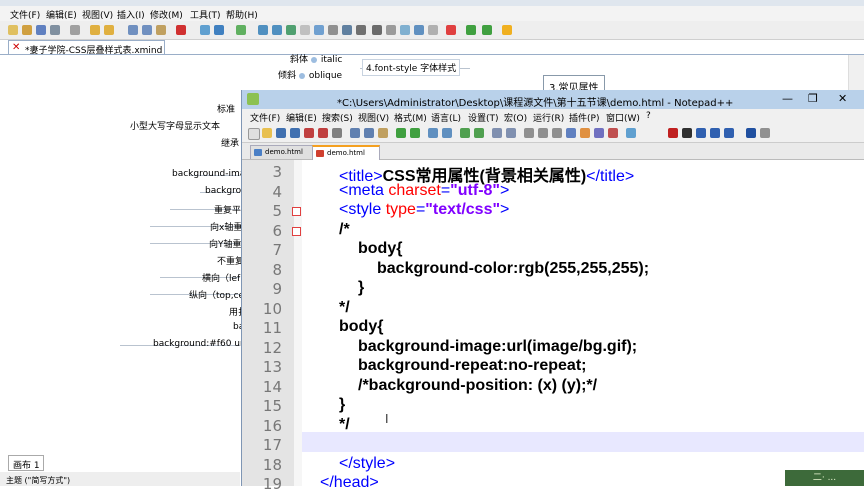 This screenshot has height=493, width=864. What do you see at coordinates (131, 14) in the screenshot?
I see `menu-insert: 插入(I)` at bounding box center [131, 14].